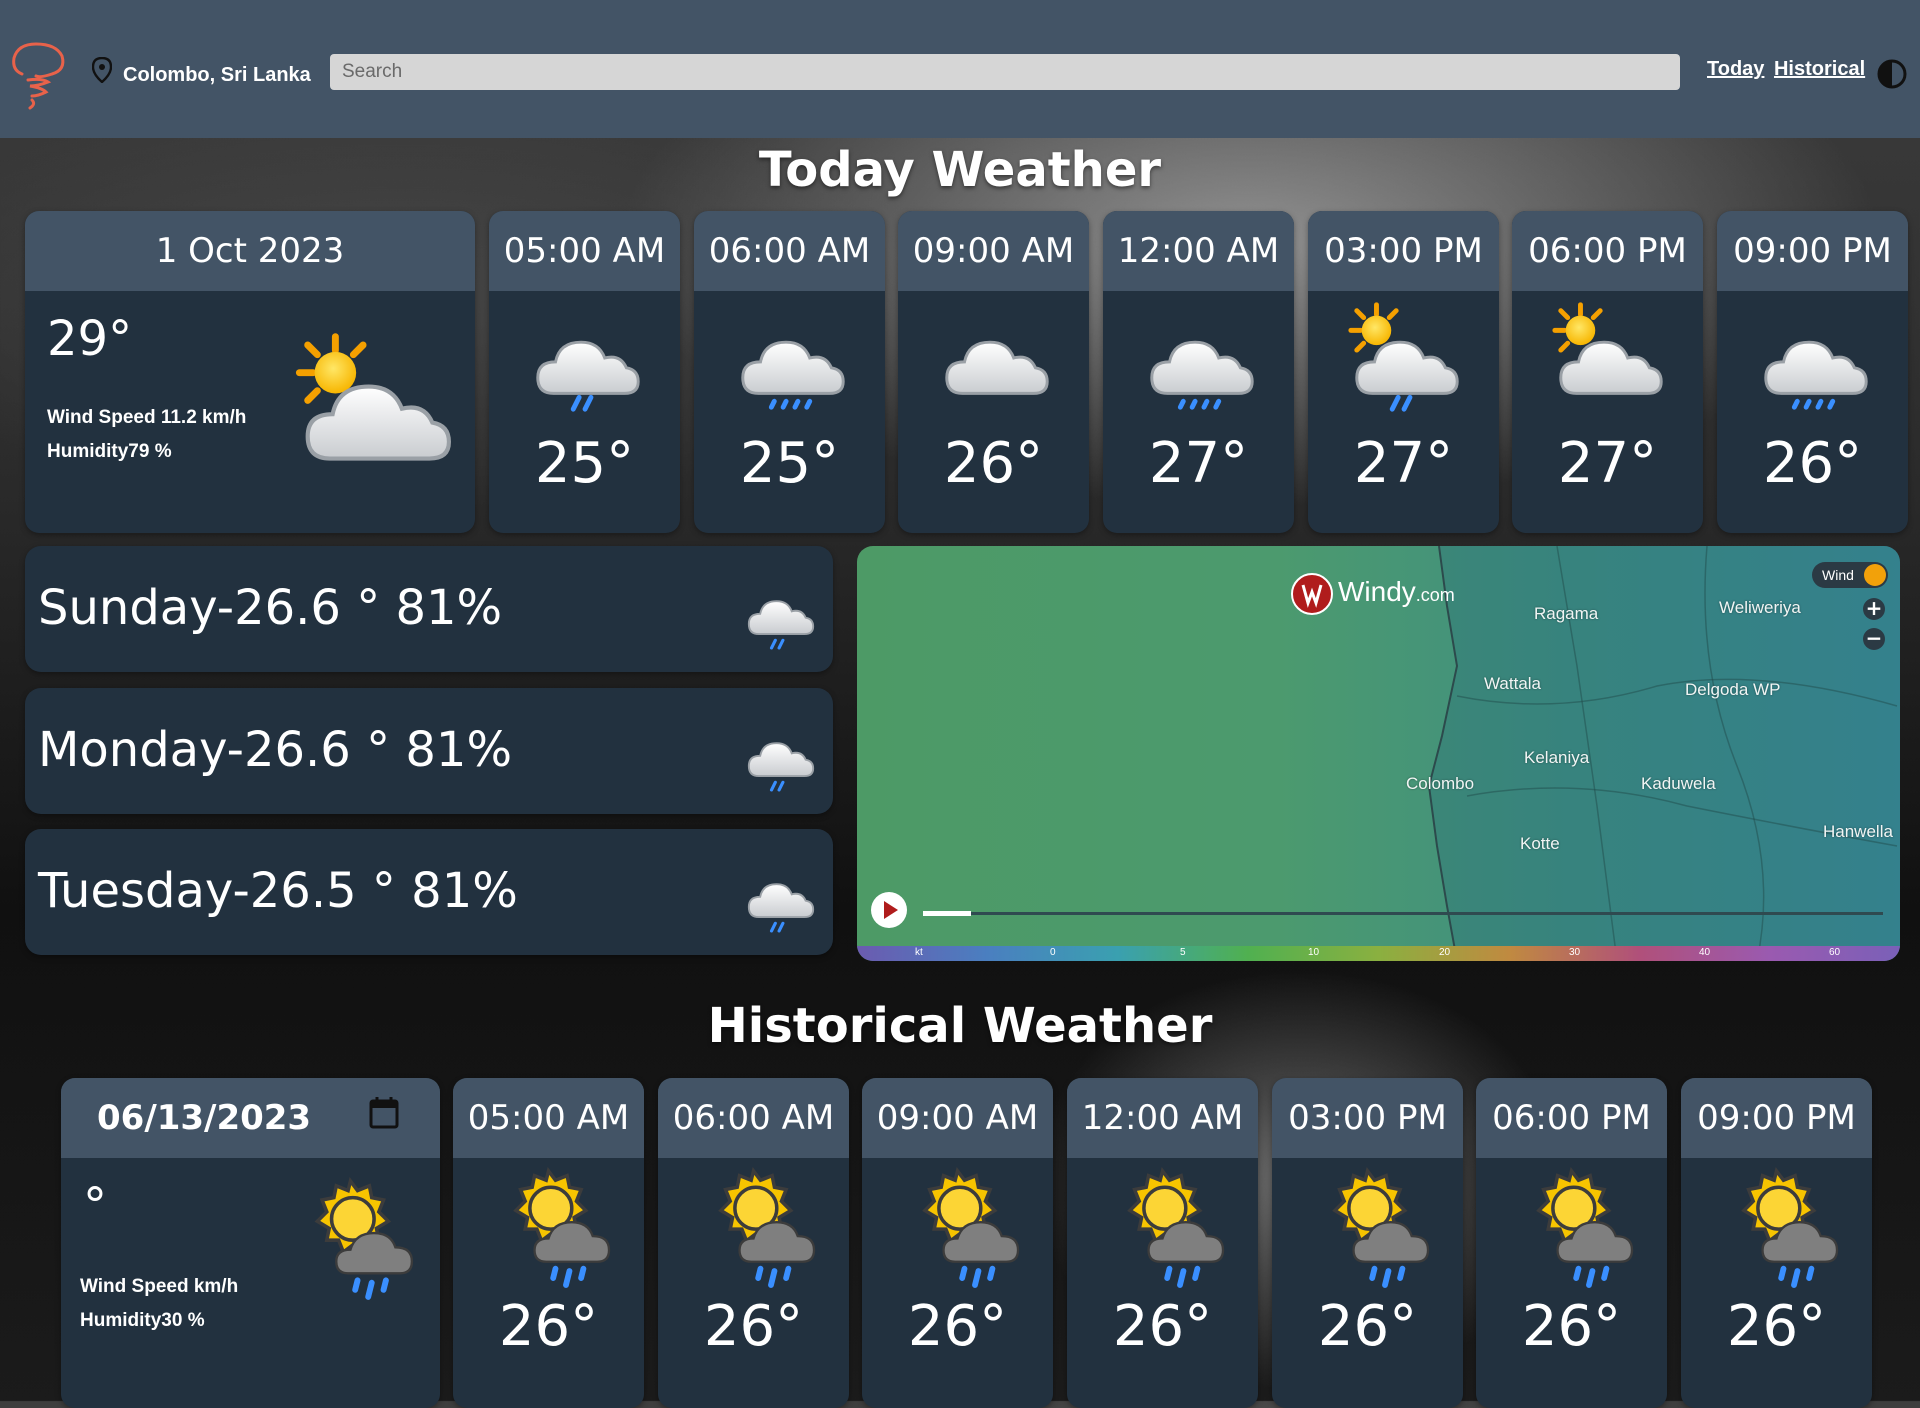  What do you see at coordinates (95, 1206) in the screenshot?
I see `historical-temp: °` at bounding box center [95, 1206].